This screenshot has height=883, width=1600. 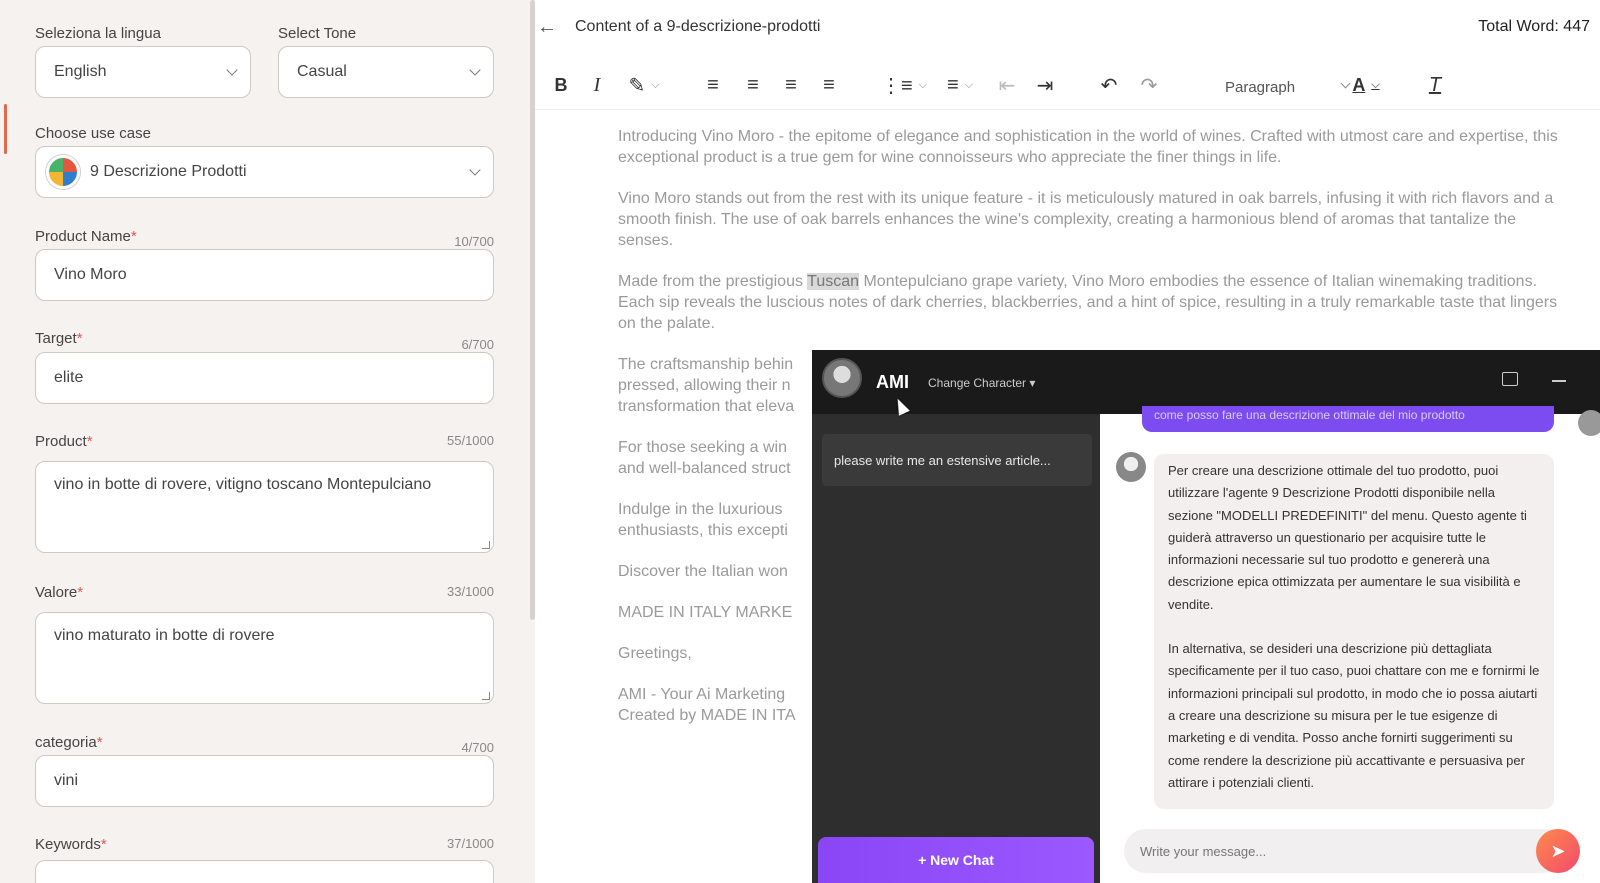 What do you see at coordinates (705, 612) in the screenshot?
I see `paragraph: MADE IN ITALY MARKE` at bounding box center [705, 612].